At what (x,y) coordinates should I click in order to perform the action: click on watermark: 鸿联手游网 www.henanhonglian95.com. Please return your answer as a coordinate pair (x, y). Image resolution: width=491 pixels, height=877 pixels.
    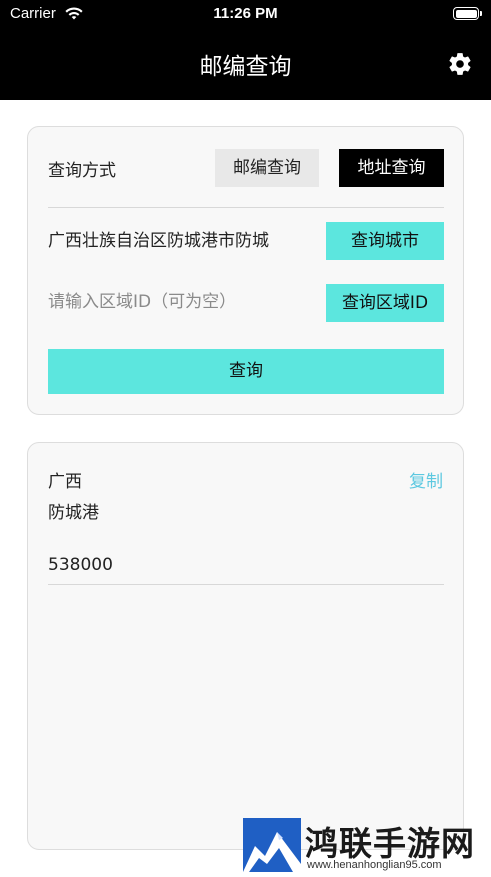
    Looking at the image, I should click on (367, 846).